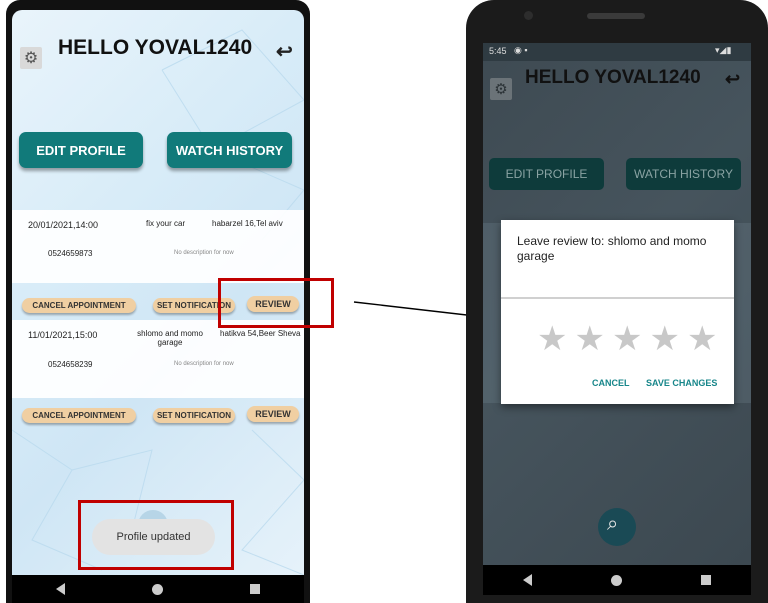 This screenshot has width=768, height=603. I want to click on set-notification-button: SET NOTIFICATION, so click(194, 415).